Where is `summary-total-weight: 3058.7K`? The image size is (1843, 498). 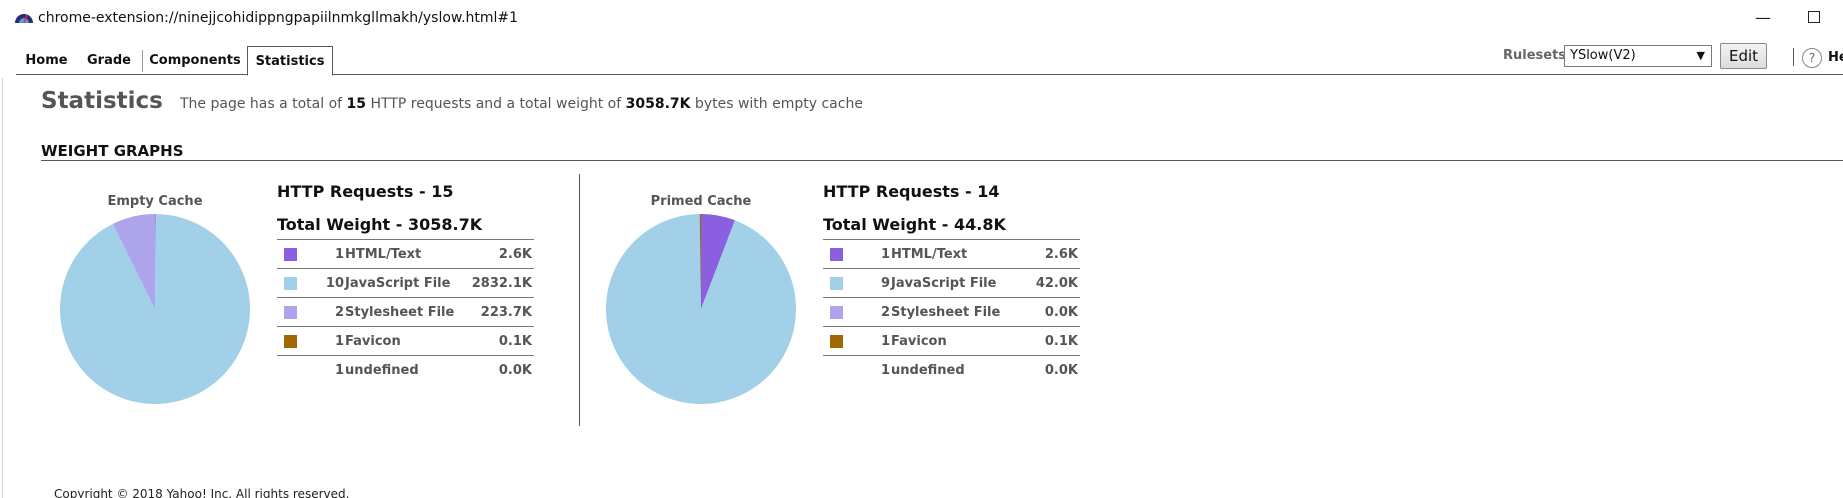
summary-total-weight: 3058.7K is located at coordinates (658, 104).